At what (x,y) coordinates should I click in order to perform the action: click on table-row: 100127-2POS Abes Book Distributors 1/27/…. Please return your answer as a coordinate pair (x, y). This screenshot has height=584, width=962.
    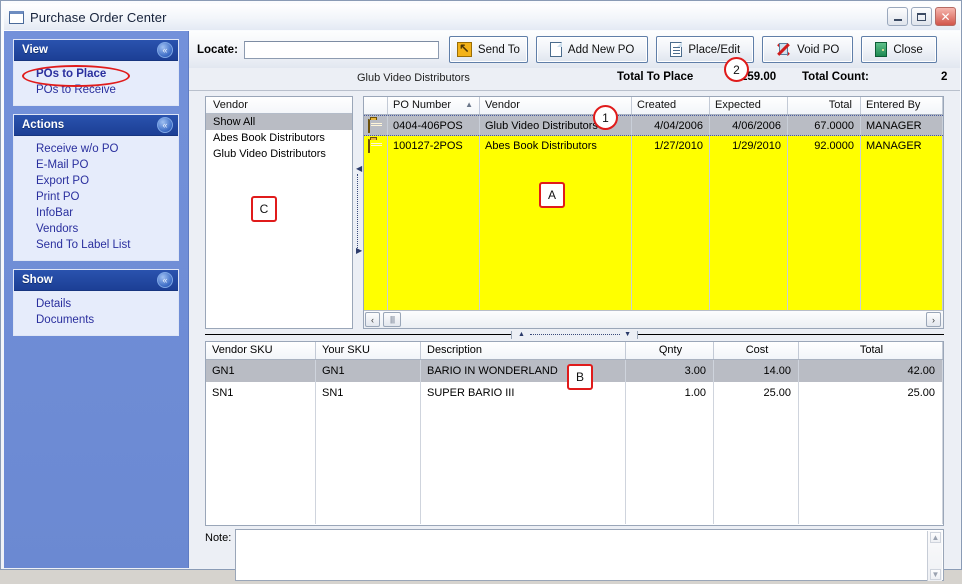
    Looking at the image, I should click on (653, 146).